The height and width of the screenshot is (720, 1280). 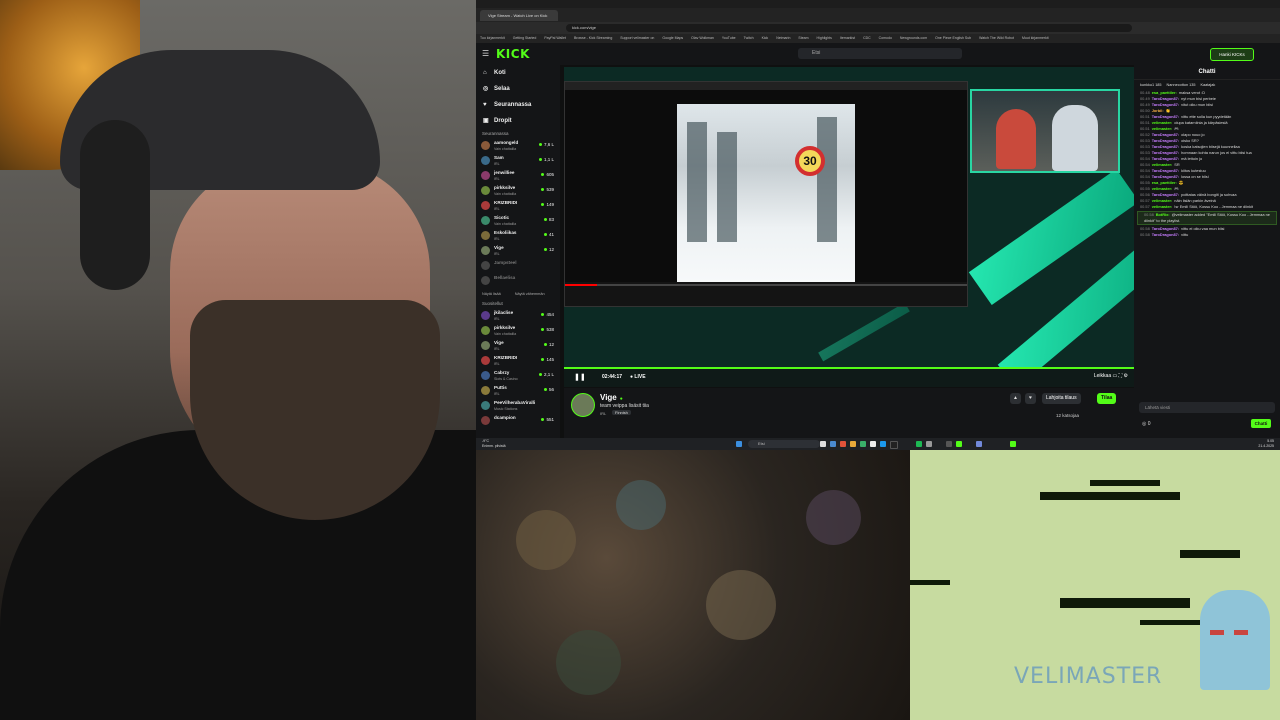 What do you see at coordinates (492, 38) in the screenshot?
I see `bookmark-item: Tuo kirjanmerkit` at bounding box center [492, 38].